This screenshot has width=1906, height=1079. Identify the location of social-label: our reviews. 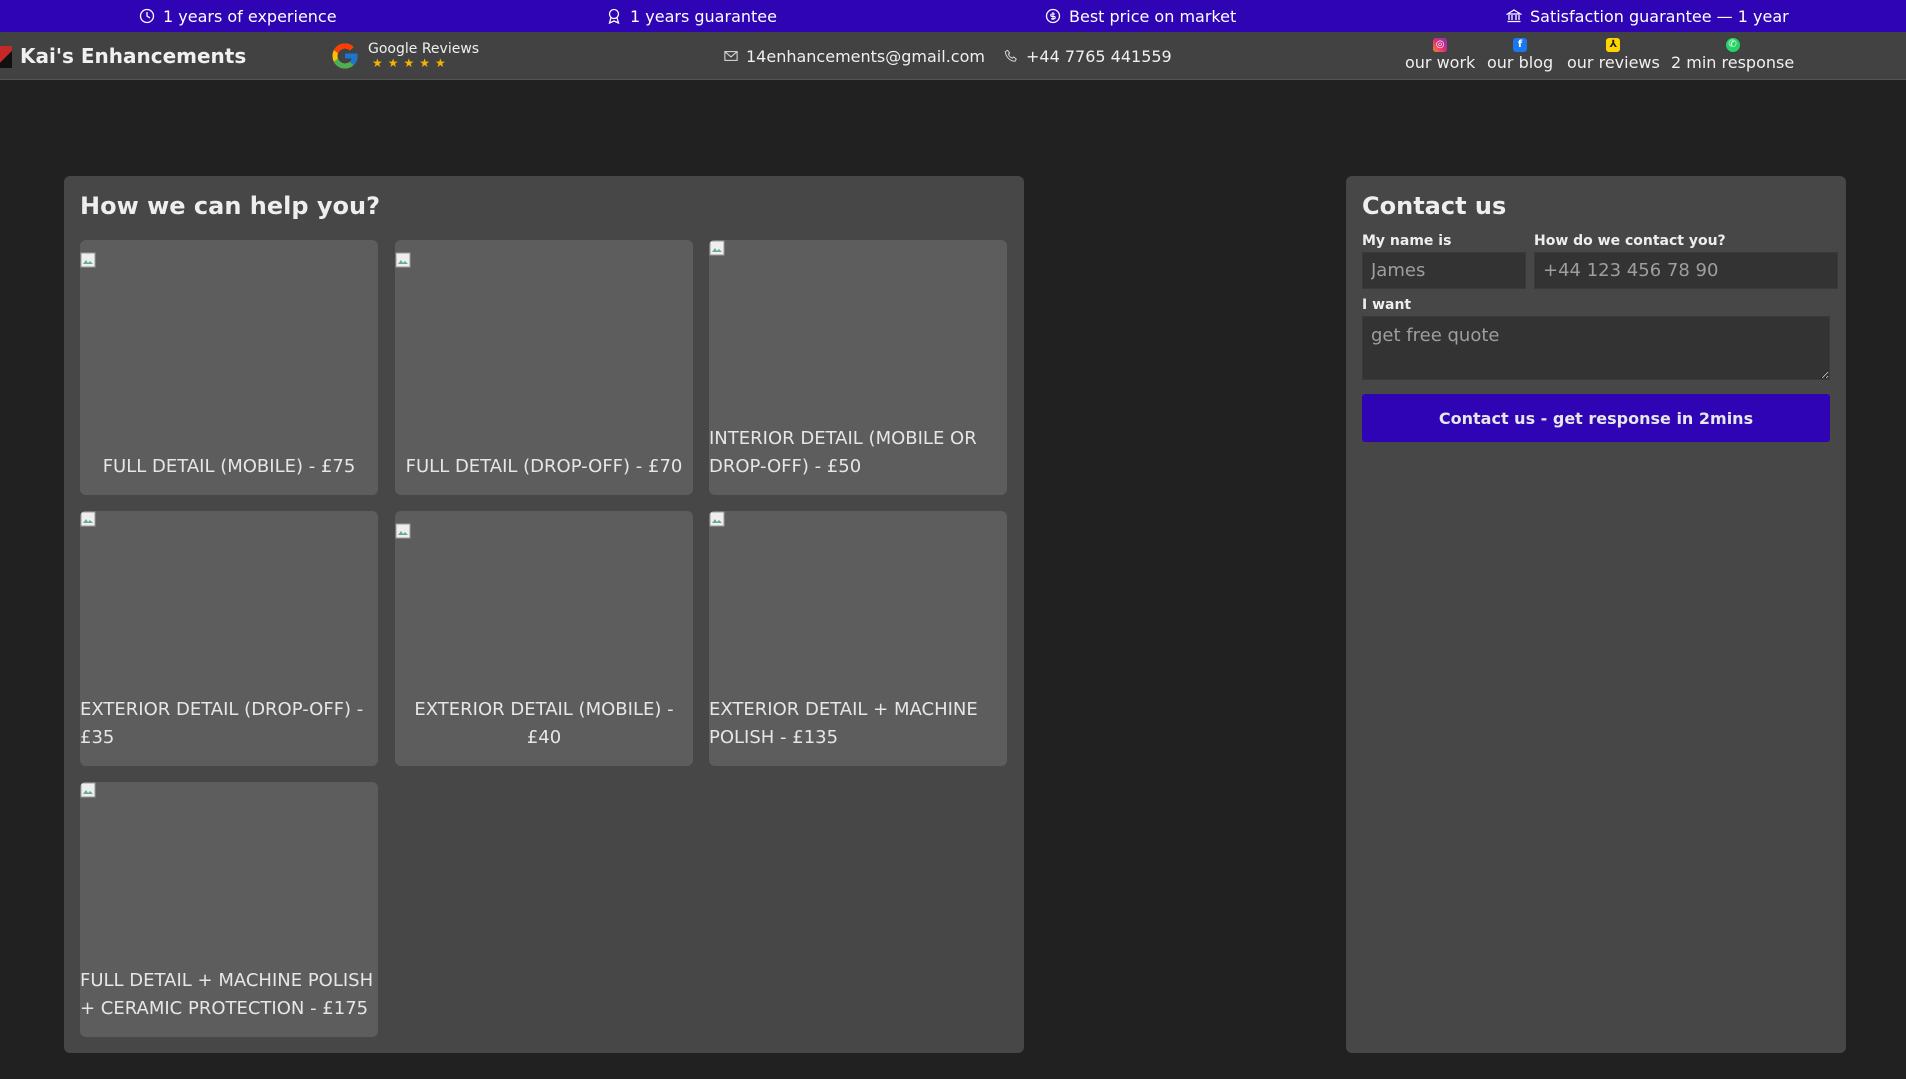
(1613, 62).